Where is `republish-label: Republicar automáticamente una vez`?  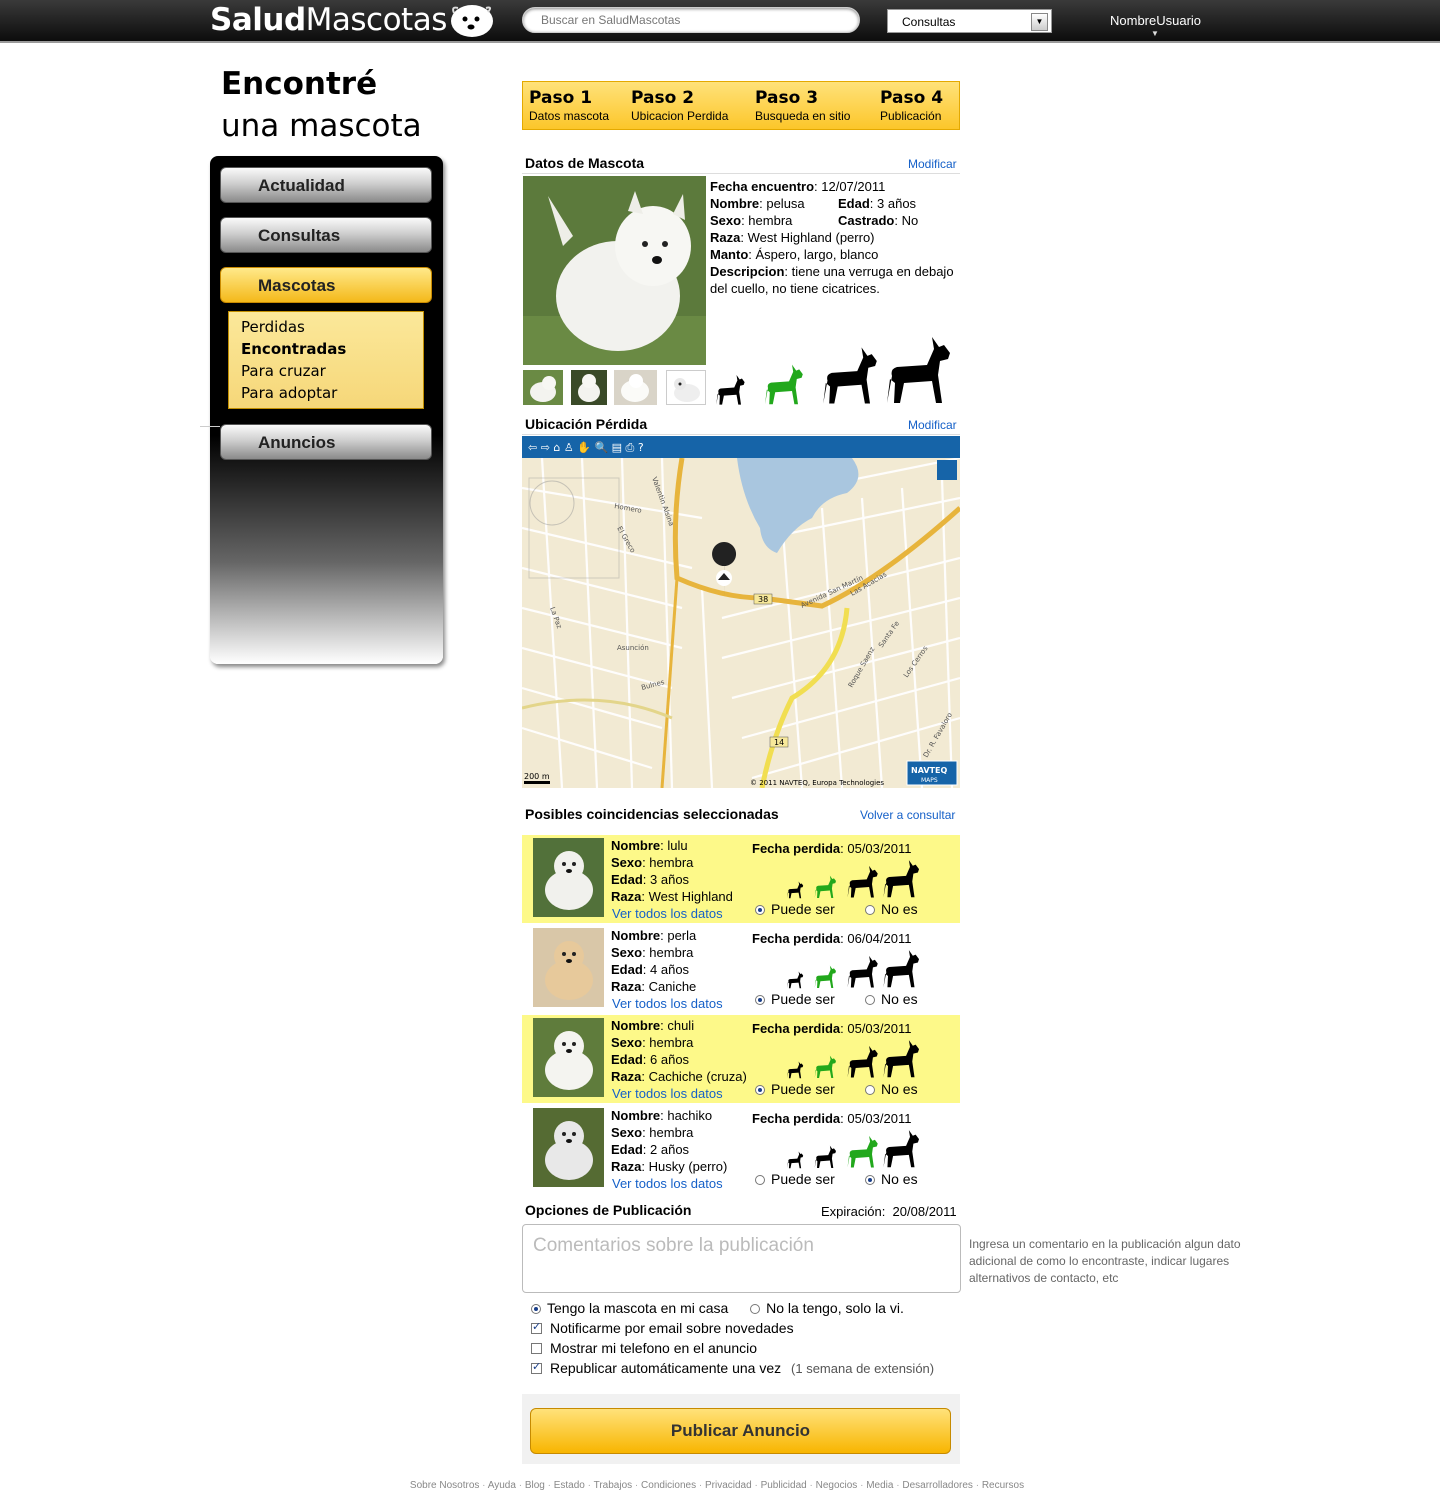 republish-label: Republicar automáticamente una vez is located at coordinates (666, 1368).